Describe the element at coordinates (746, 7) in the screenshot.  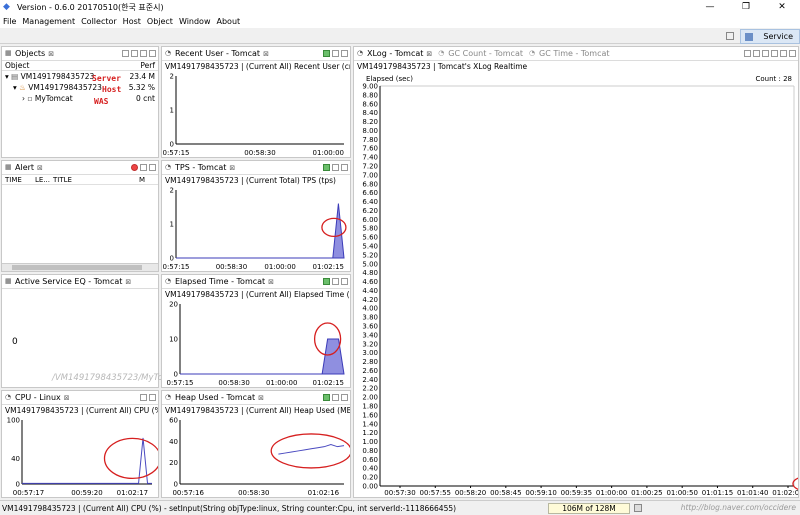
I see `restore-button: ❐` at that location.